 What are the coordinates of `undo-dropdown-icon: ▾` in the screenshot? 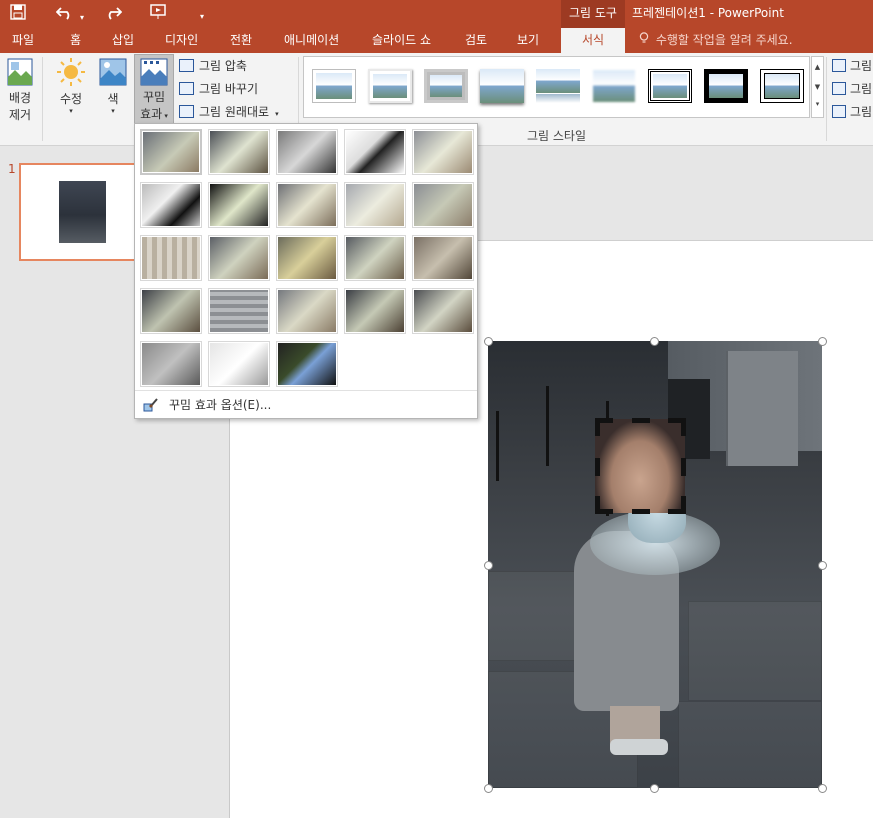 It's located at (82, 18).